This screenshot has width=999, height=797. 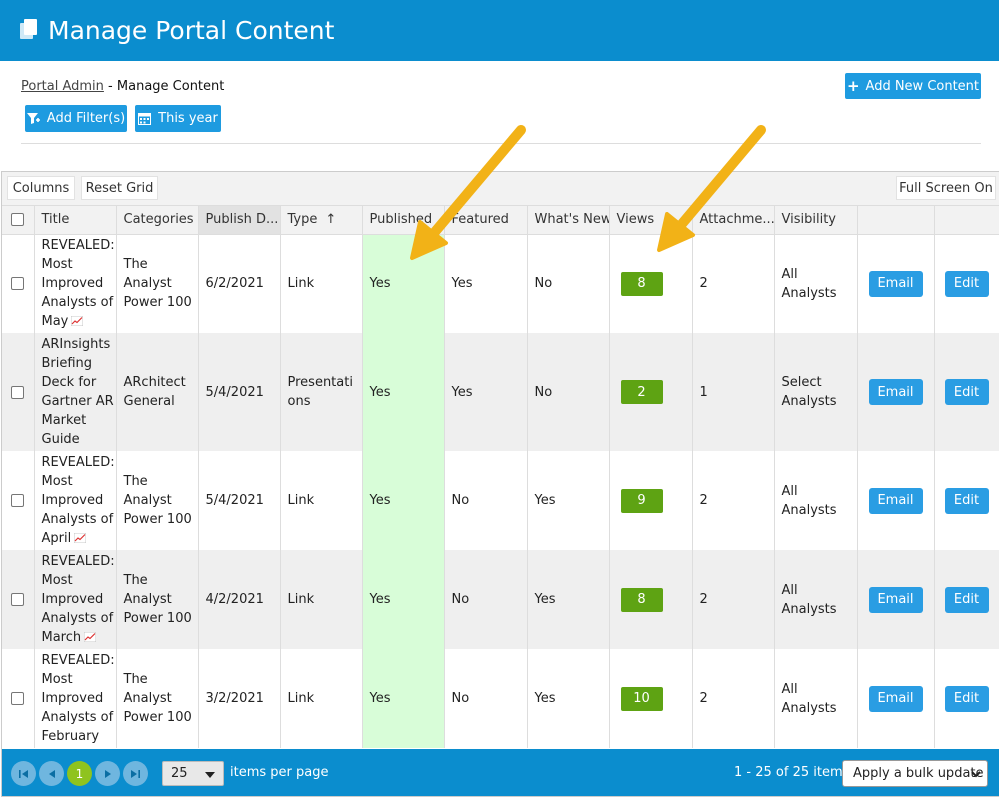 I want to click on cell-visibility: Select Analysts, so click(x=816, y=392).